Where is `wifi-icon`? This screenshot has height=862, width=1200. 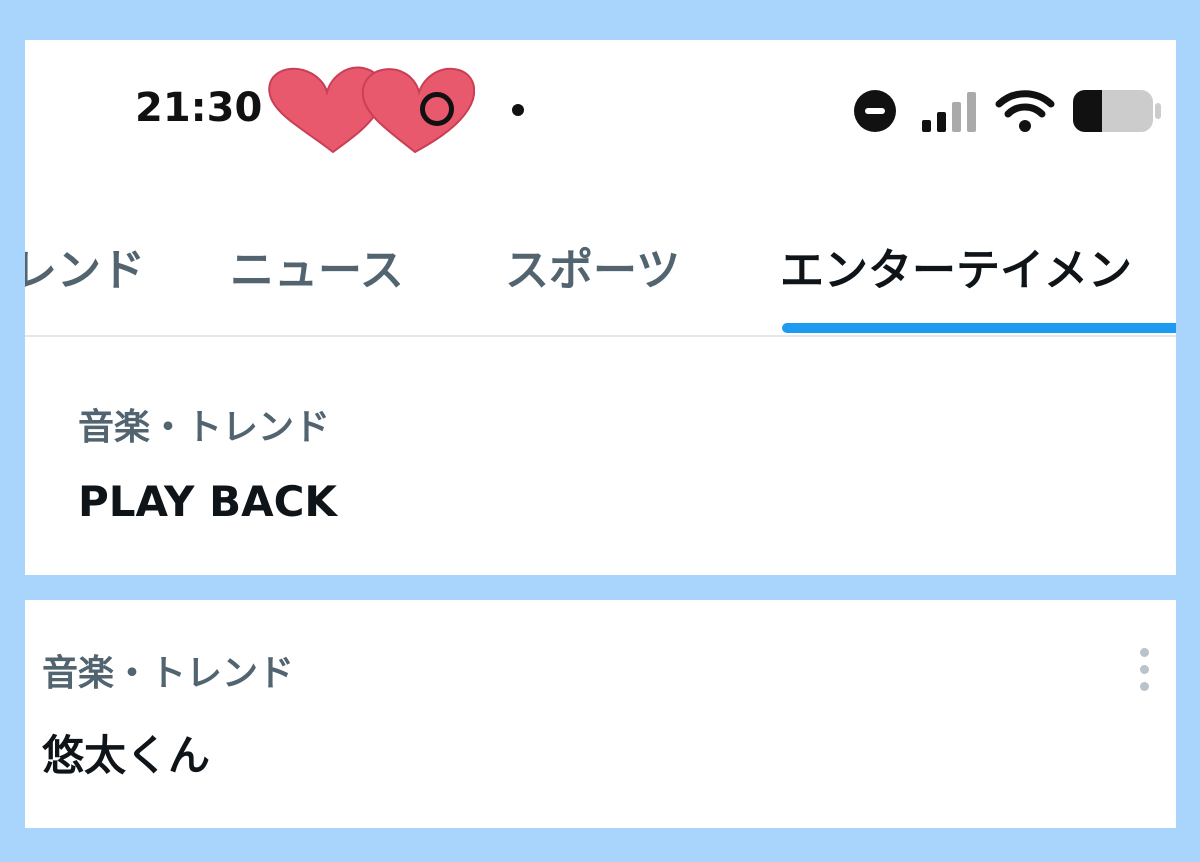 wifi-icon is located at coordinates (1025, 111).